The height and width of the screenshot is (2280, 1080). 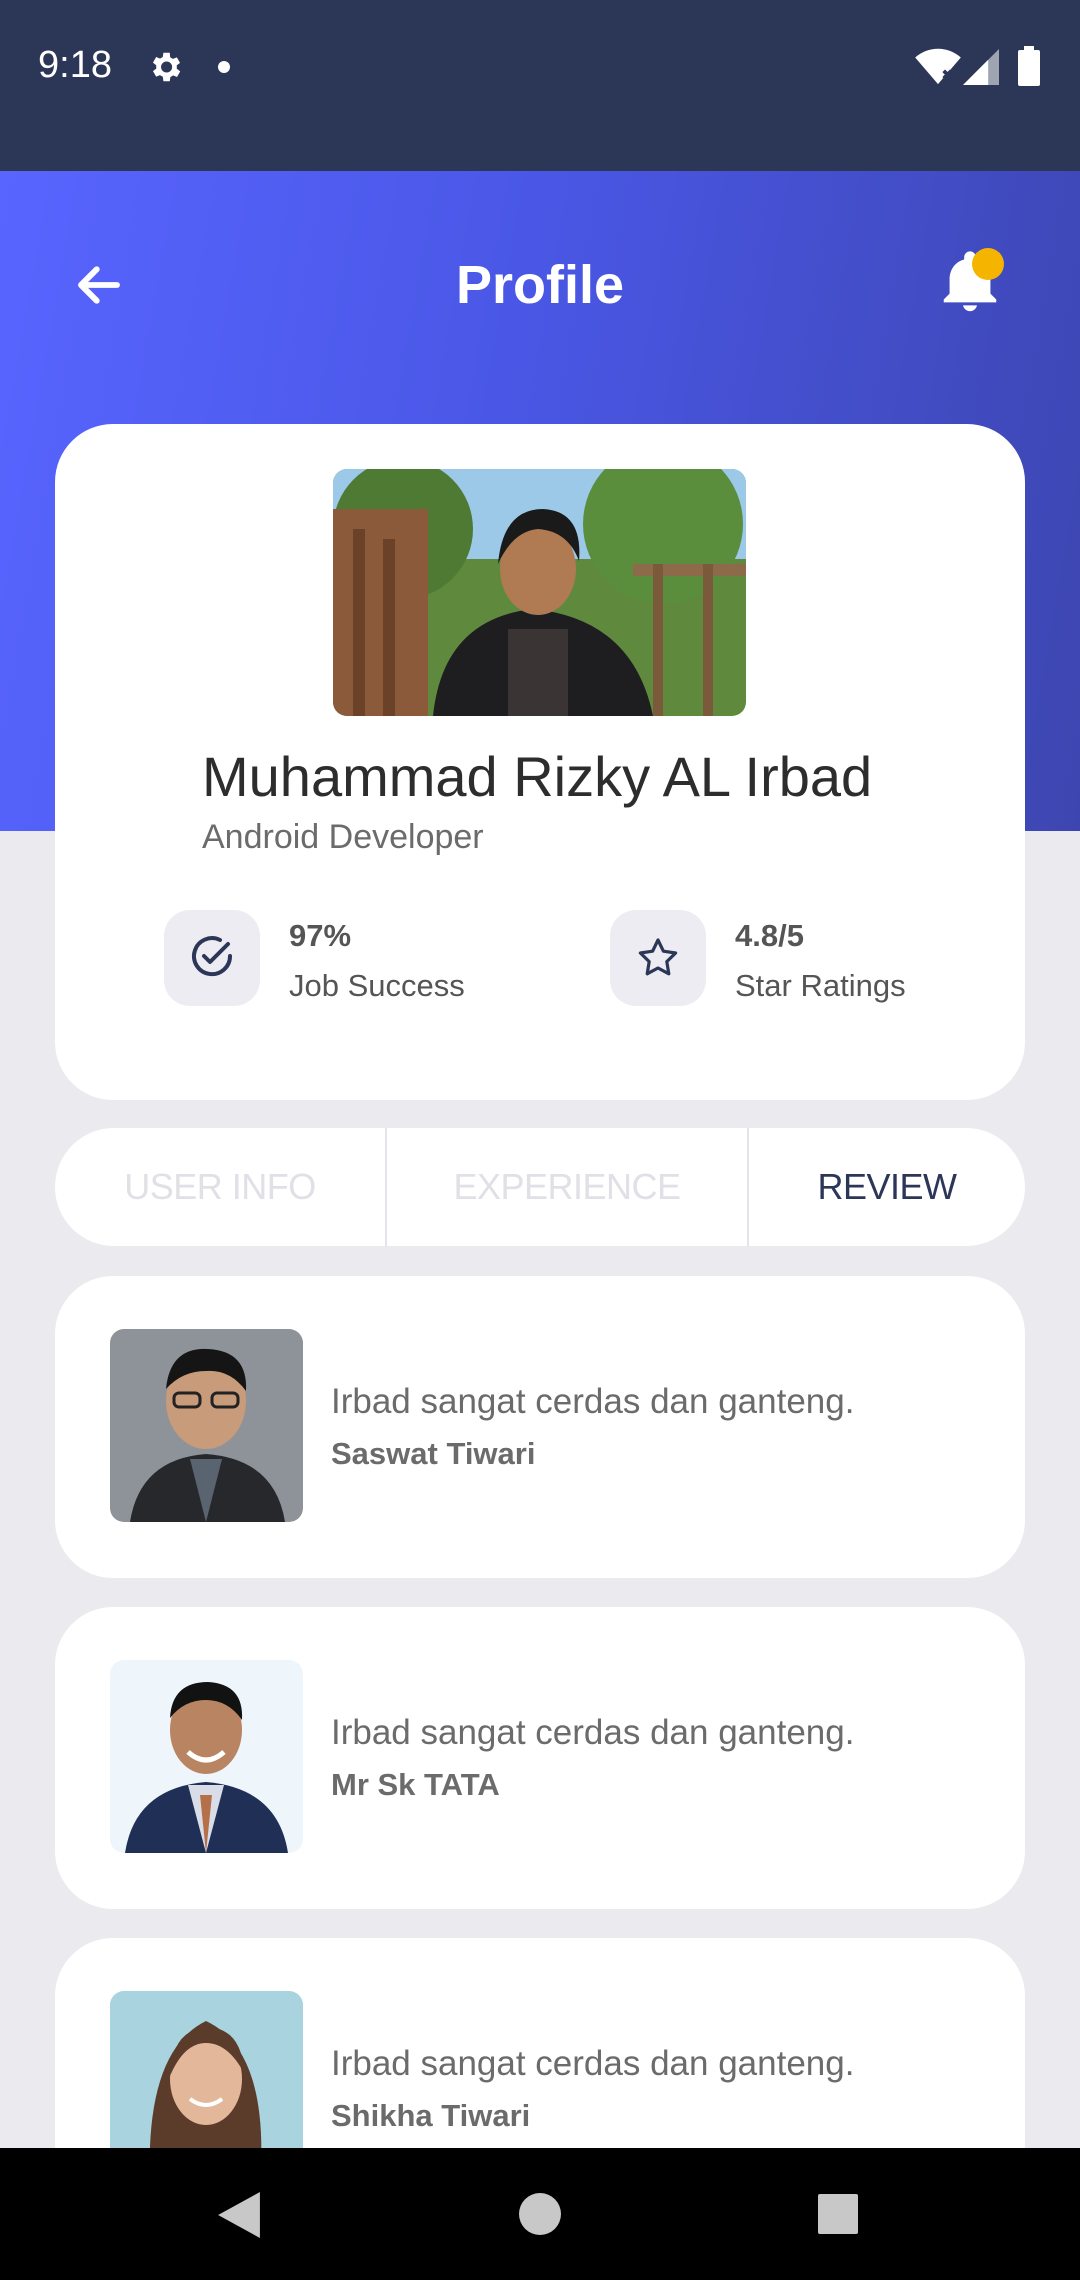 What do you see at coordinates (540, 285) in the screenshot?
I see `page-title: Profile` at bounding box center [540, 285].